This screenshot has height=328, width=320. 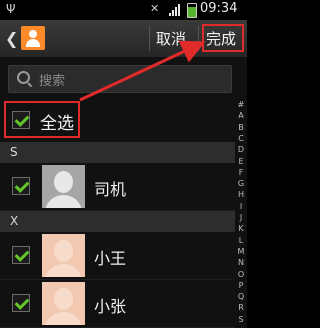 I want to click on index-letter: G, so click(x=241, y=183).